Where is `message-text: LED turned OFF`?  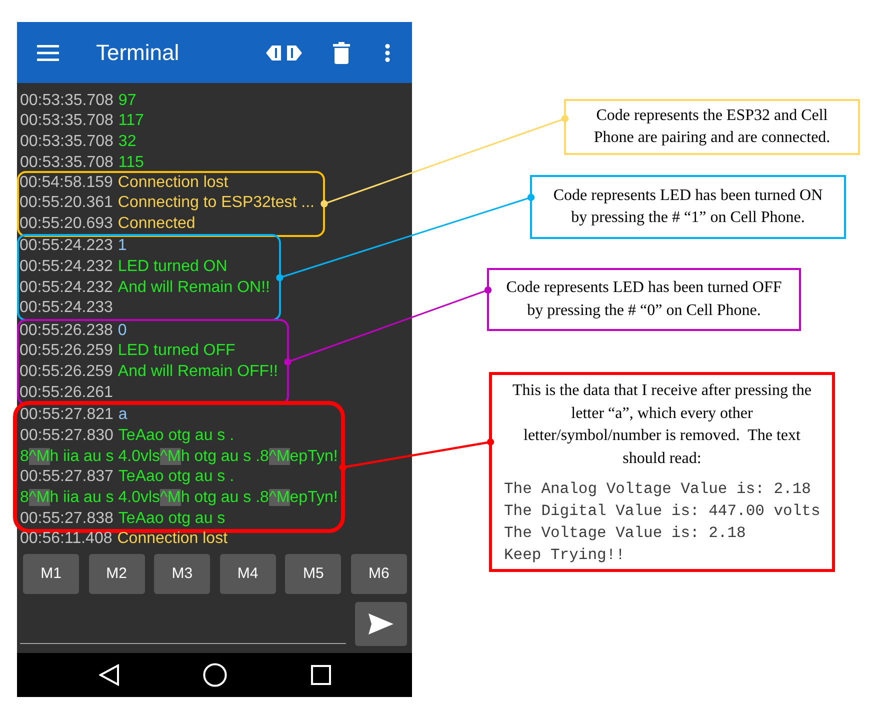
message-text: LED turned OFF is located at coordinates (177, 351).